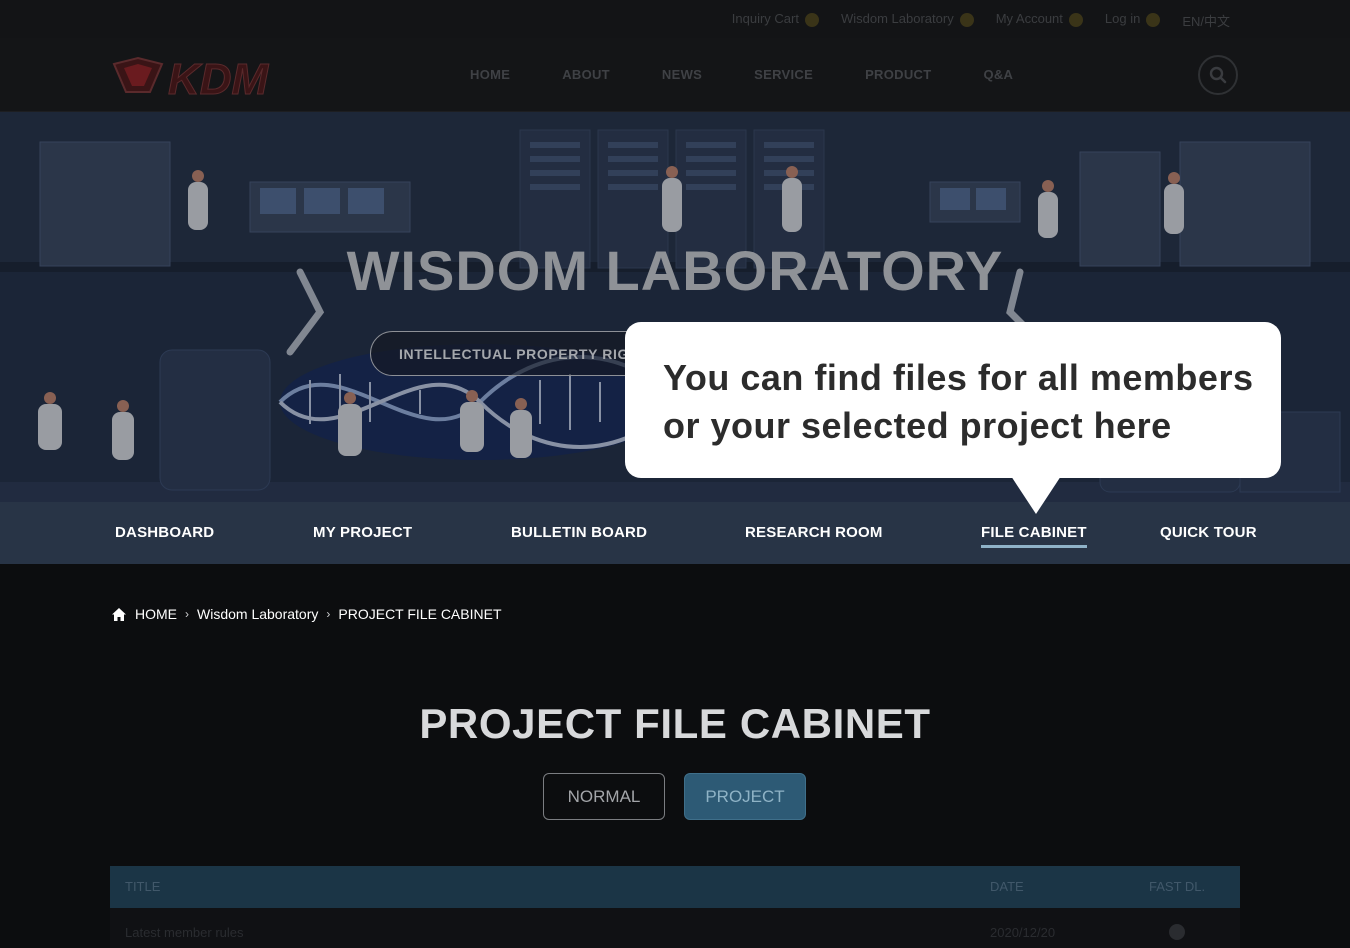 The width and height of the screenshot is (1350, 948). What do you see at coordinates (490, 74) in the screenshot?
I see `nav-home: HOME` at bounding box center [490, 74].